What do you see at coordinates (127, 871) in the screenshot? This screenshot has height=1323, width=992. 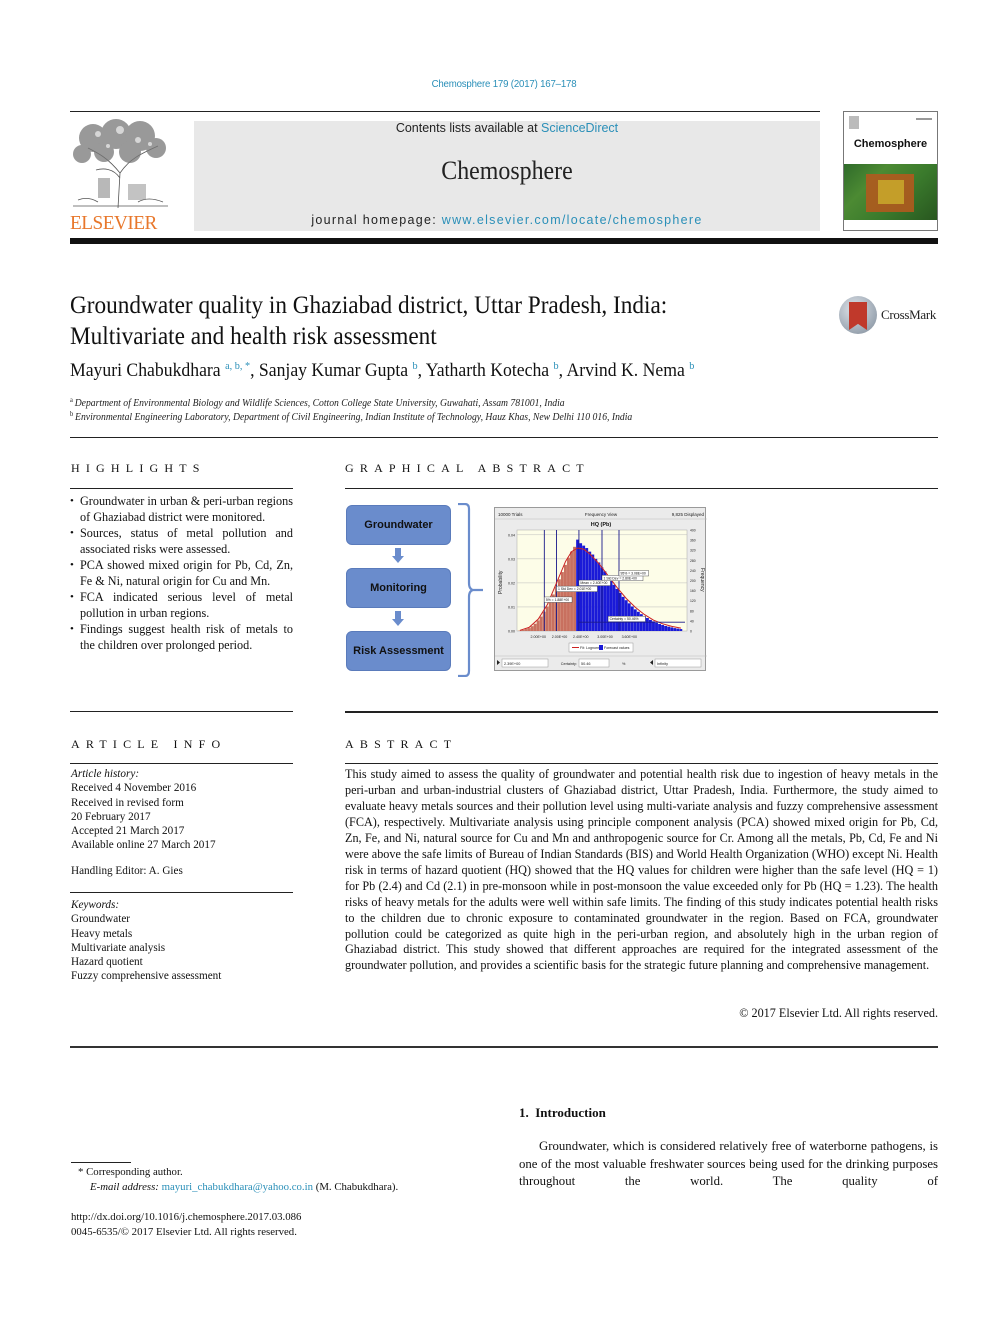 I see `handling-editor: Handling Editor: A. Gies` at bounding box center [127, 871].